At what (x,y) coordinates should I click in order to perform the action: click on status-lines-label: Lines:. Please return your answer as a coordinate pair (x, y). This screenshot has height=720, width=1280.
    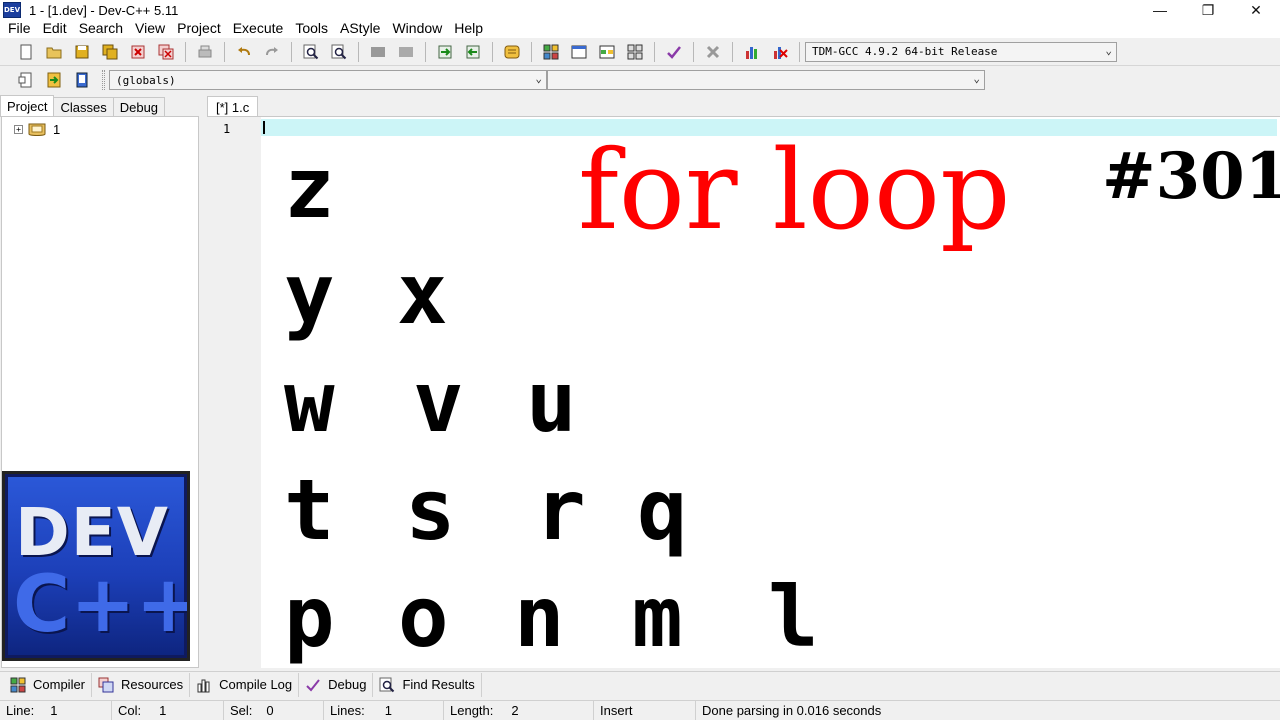
    Looking at the image, I should click on (347, 710).